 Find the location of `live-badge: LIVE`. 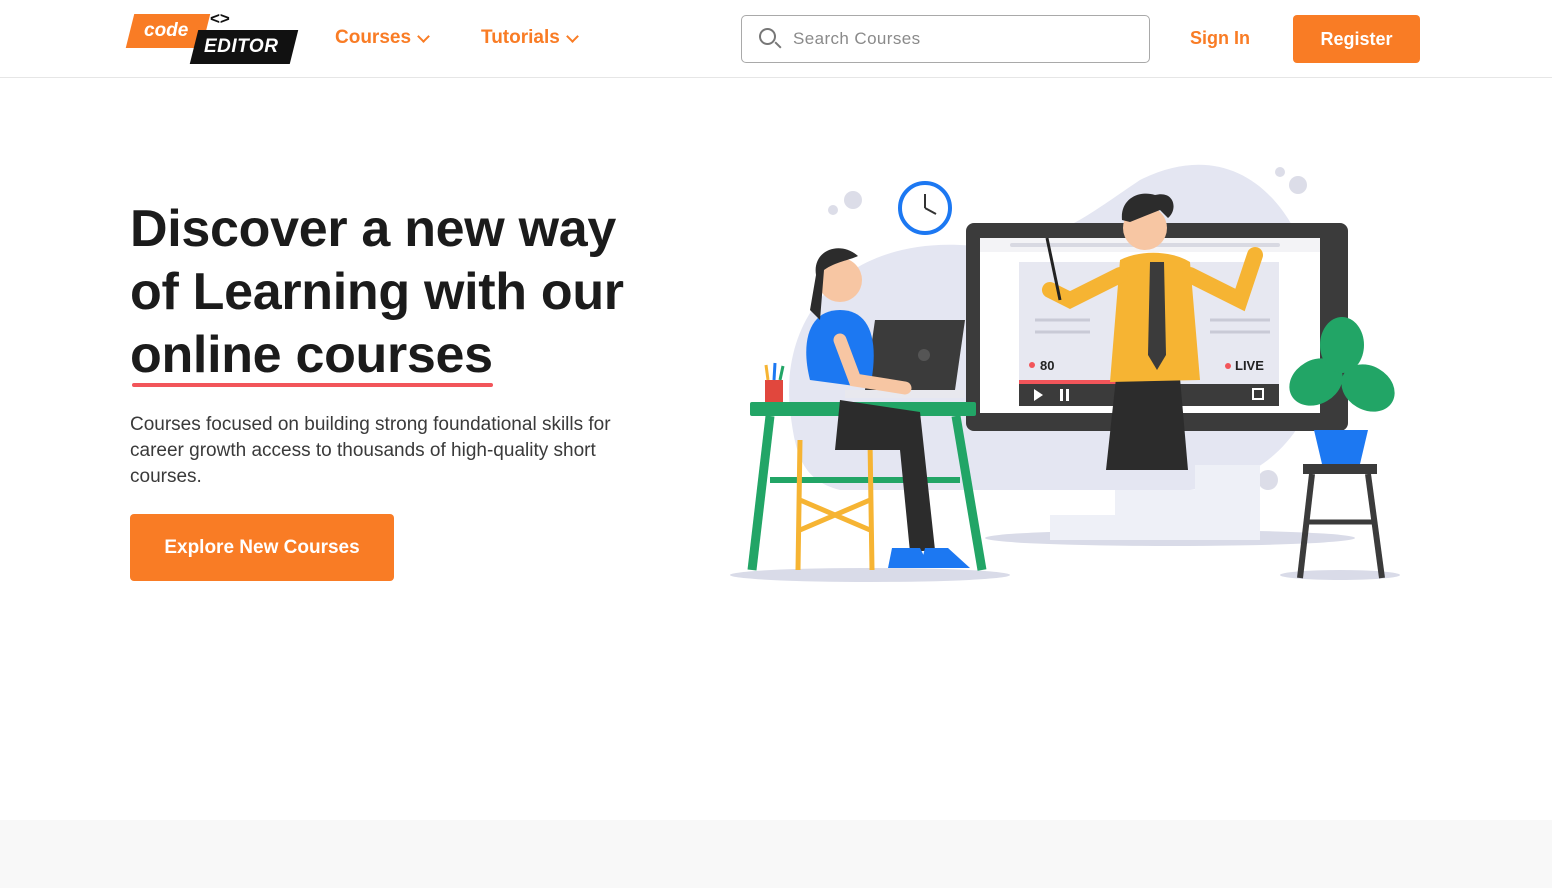

live-badge: LIVE is located at coordinates (1249, 365).